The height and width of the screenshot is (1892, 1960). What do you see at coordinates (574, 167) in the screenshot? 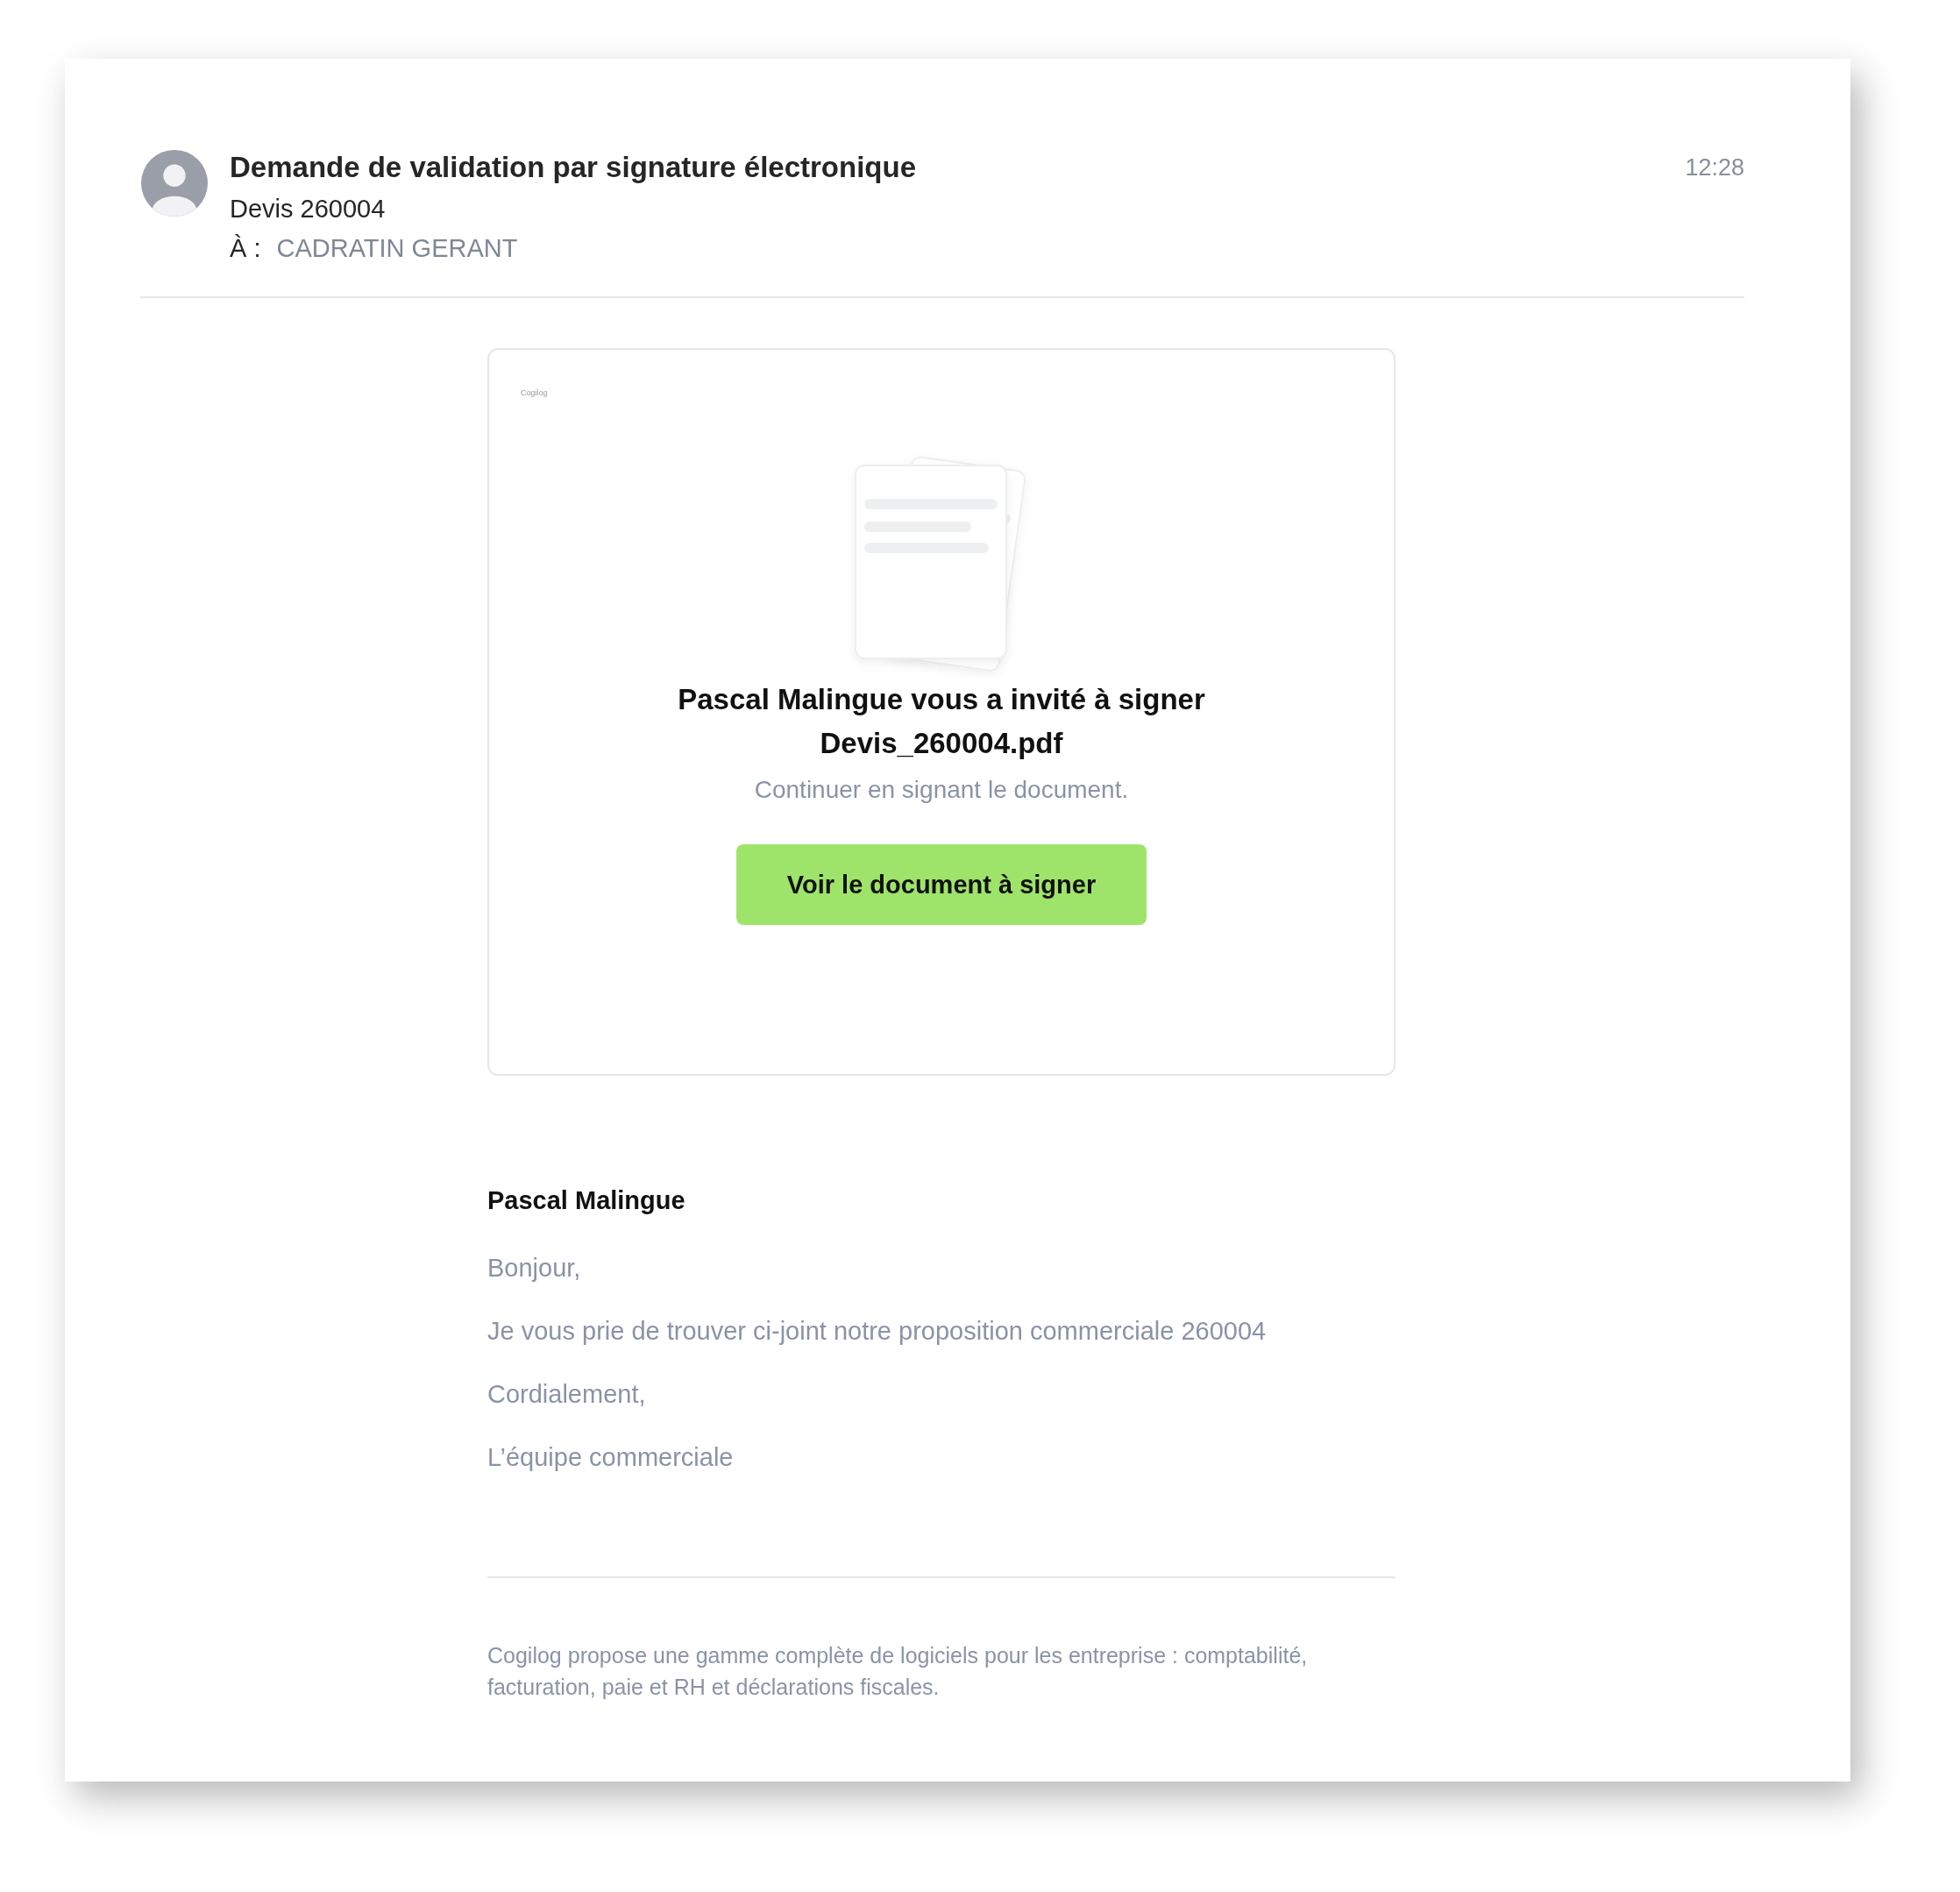
I see `email-subject: Demande de validation par signature électronique` at bounding box center [574, 167].